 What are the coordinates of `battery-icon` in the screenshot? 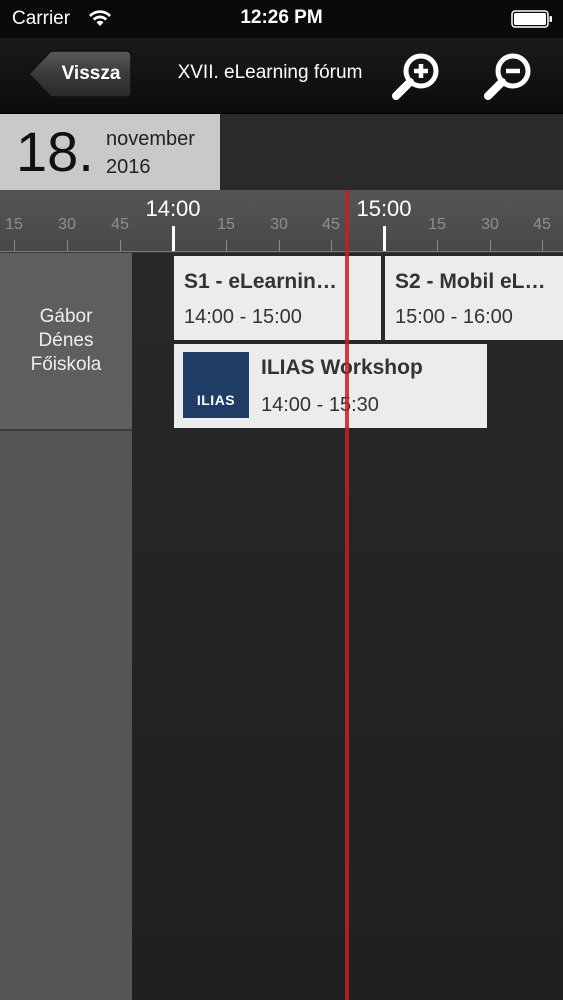 It's located at (531, 19).